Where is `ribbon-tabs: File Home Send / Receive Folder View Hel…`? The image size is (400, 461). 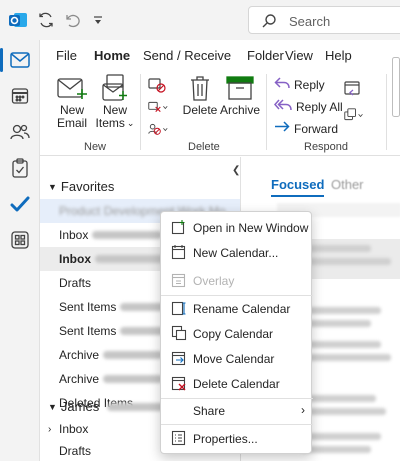
ribbon-tabs: File Home Send / Receive Folder View Hel… is located at coordinates (220, 57).